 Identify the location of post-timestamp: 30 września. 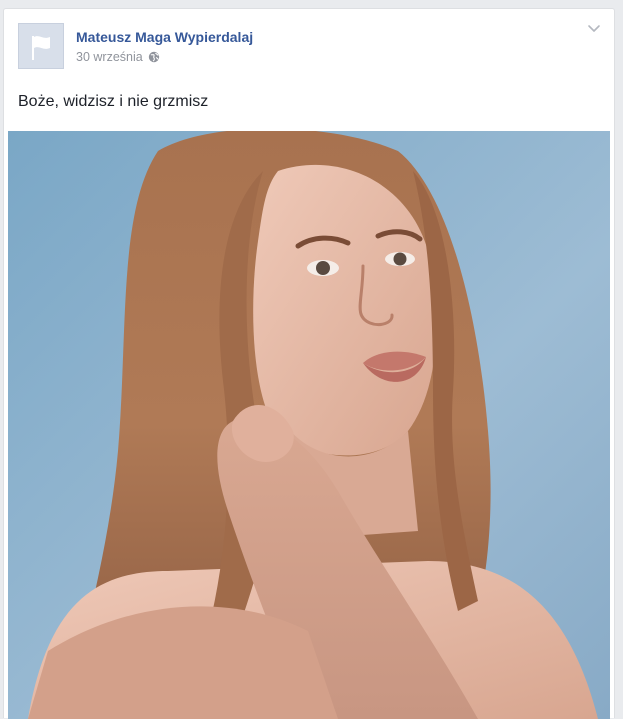
(109, 57).